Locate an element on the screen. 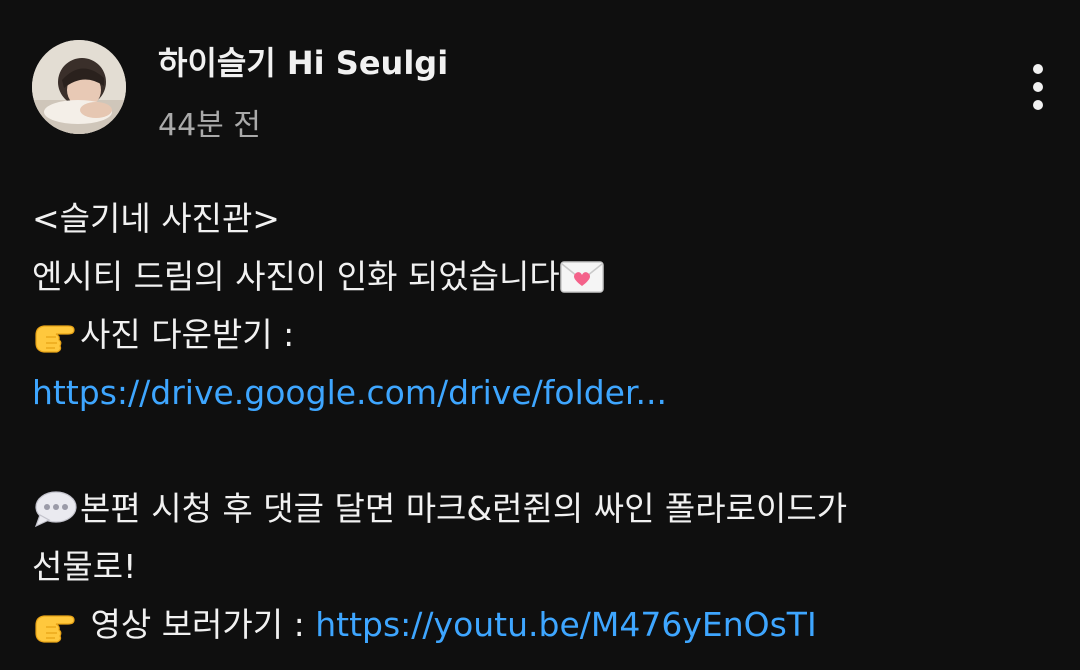 The image size is (1080, 670). speech-balloon-emoji-icon is located at coordinates (55, 509).